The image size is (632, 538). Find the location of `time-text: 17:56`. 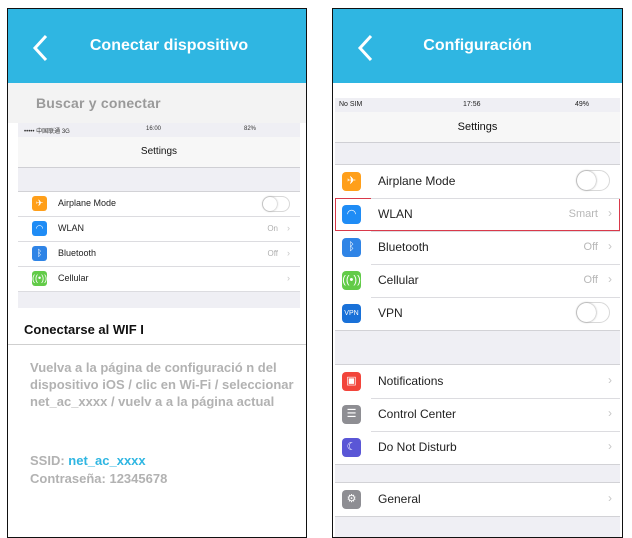

time-text: 17:56 is located at coordinates (472, 104).